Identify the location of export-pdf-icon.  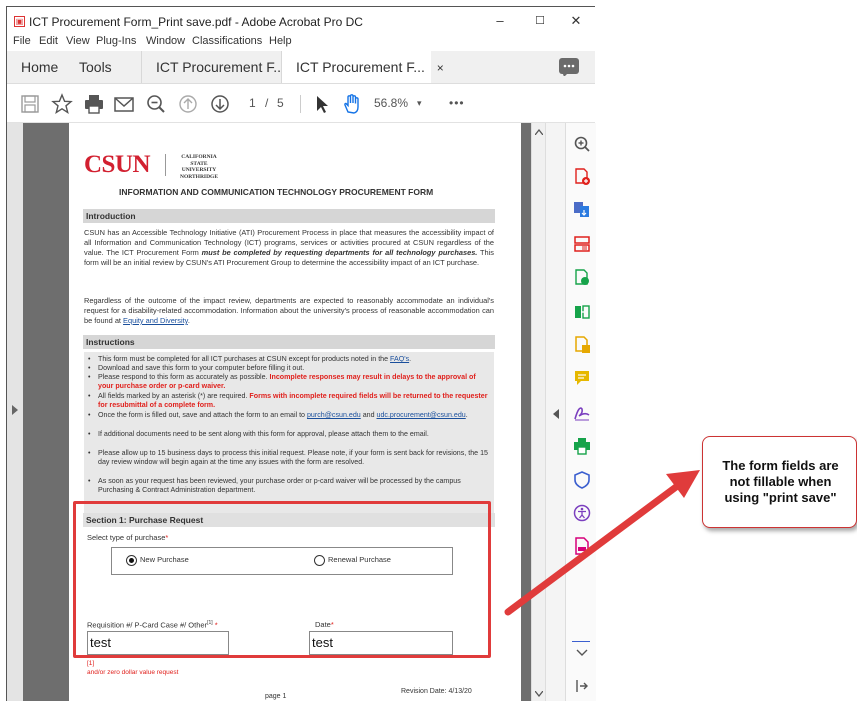
(582, 177).